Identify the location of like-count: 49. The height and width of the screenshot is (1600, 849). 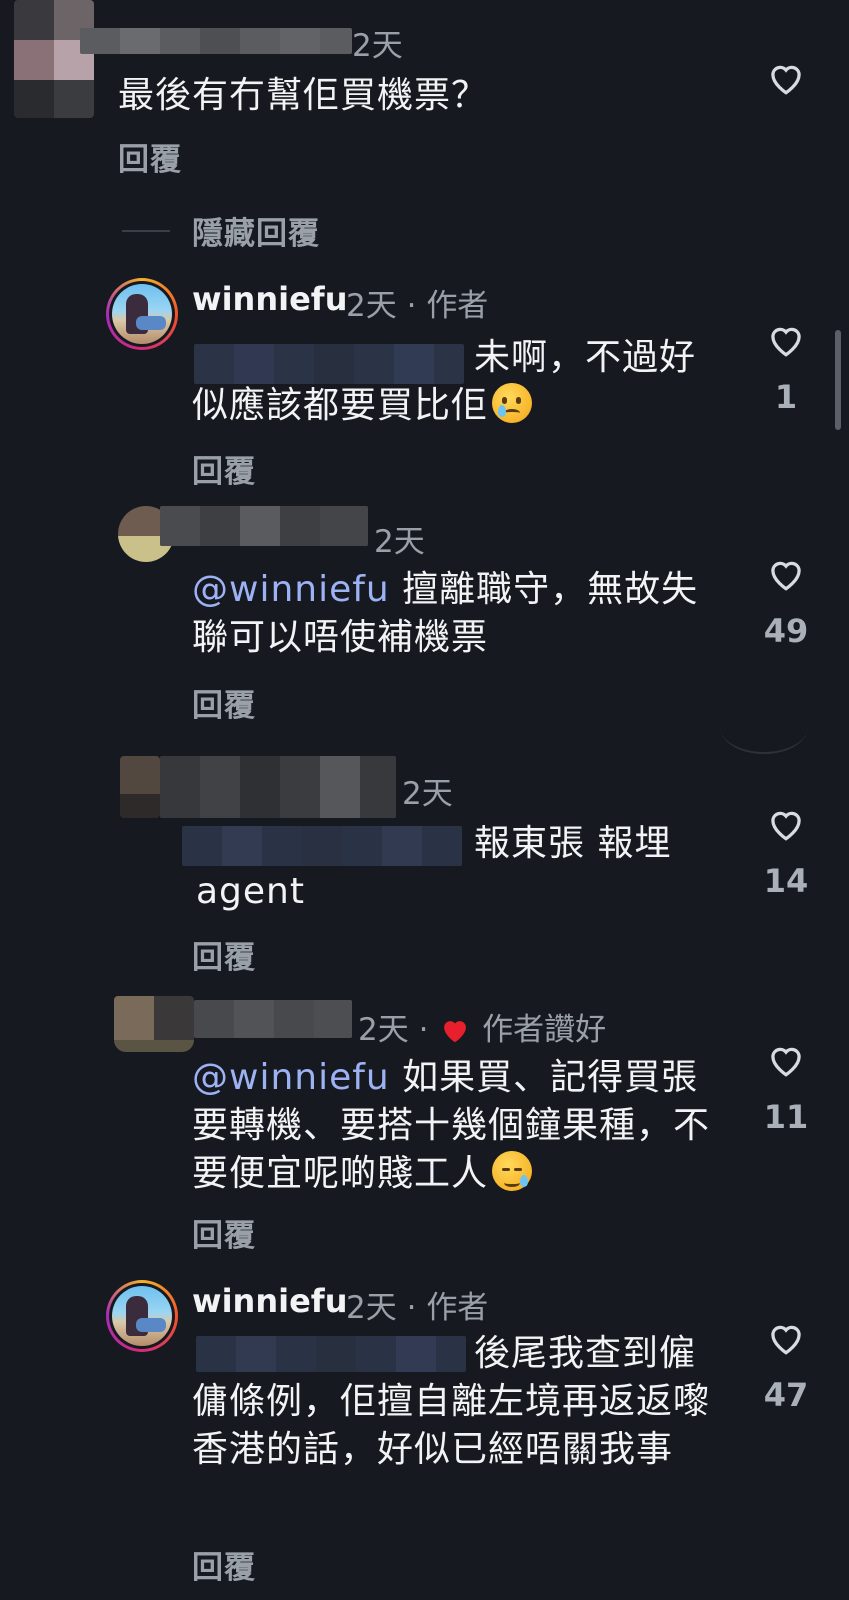
(786, 631).